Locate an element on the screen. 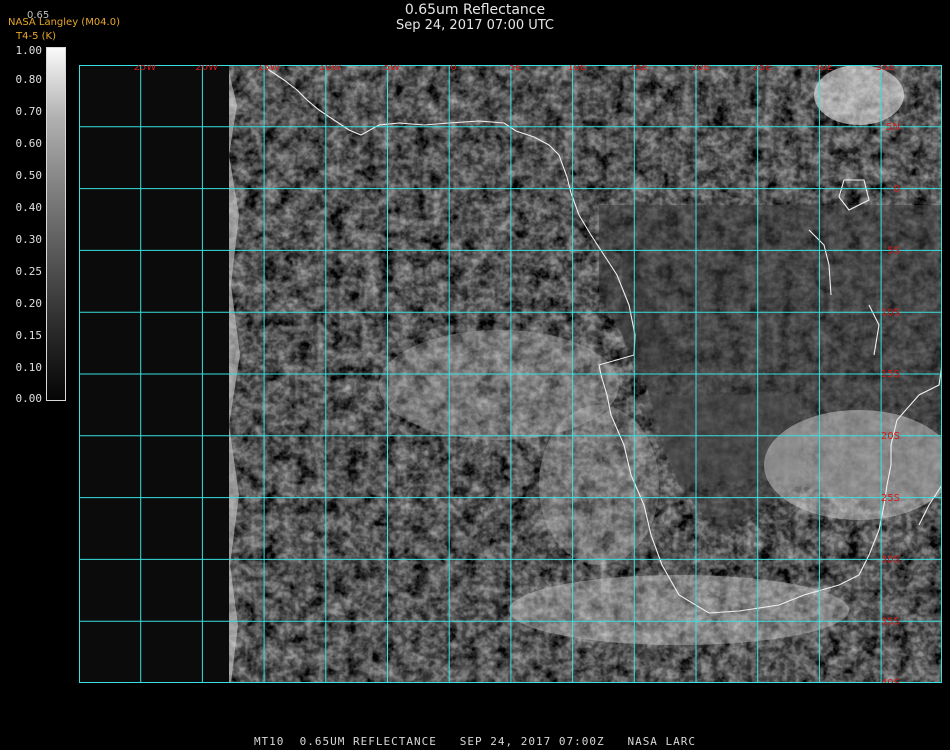 This screenshot has width=950, height=750. longitude-label: 10W is located at coordinates (330, 69).